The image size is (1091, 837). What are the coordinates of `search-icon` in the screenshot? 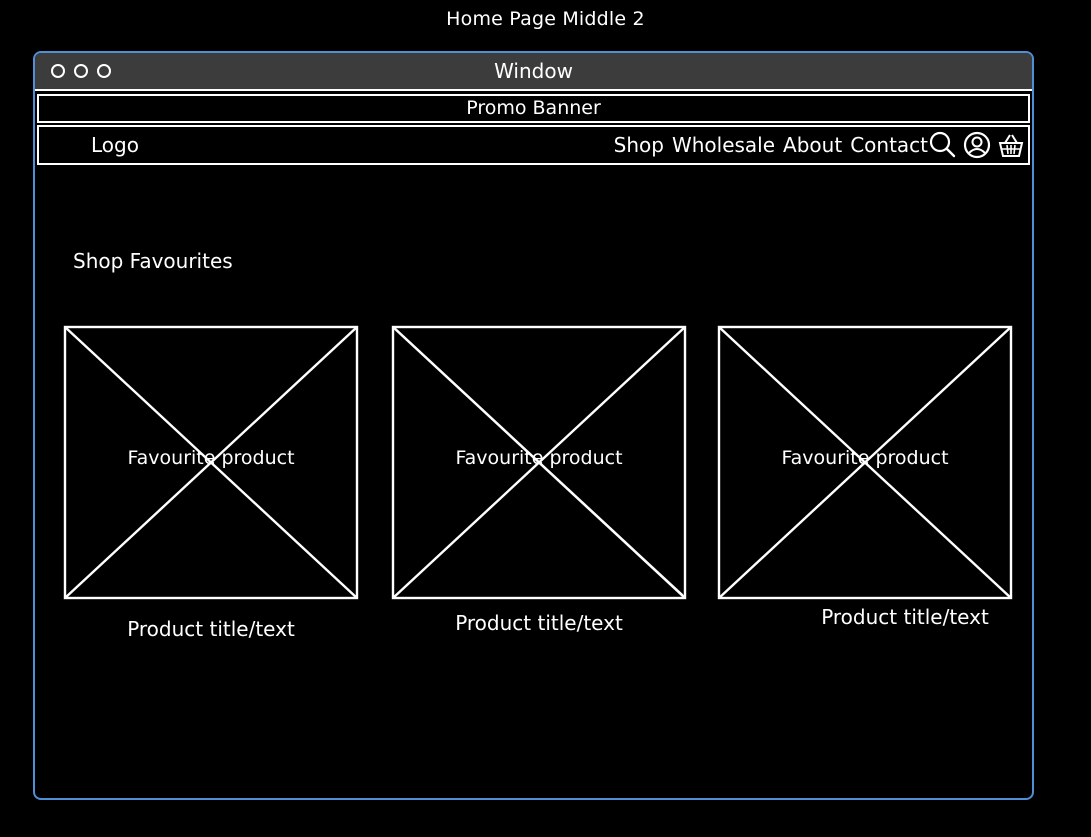 It's located at (943, 145).